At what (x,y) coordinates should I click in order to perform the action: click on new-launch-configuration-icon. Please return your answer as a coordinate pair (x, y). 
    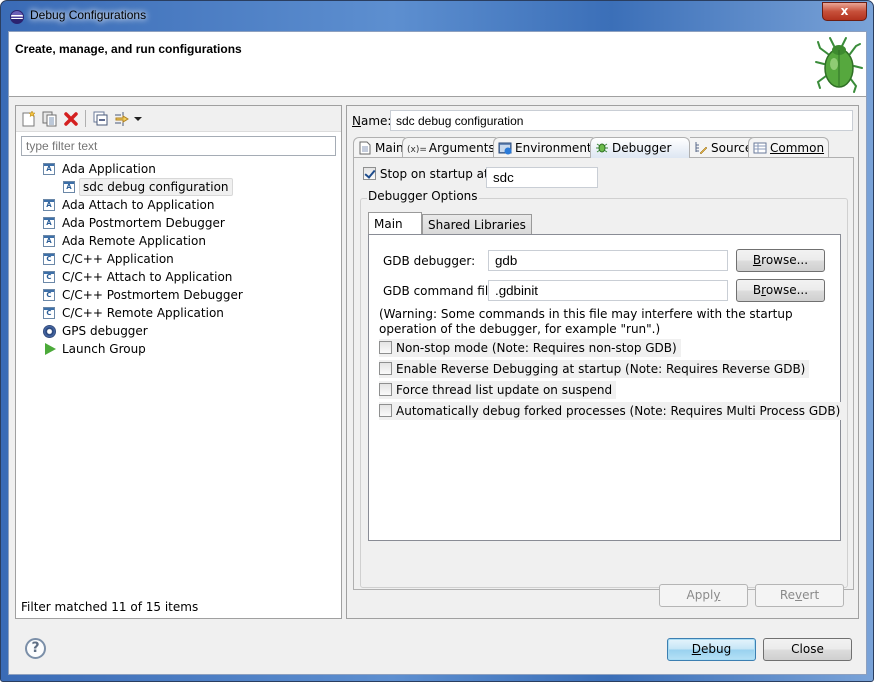
    Looking at the image, I should click on (29, 119).